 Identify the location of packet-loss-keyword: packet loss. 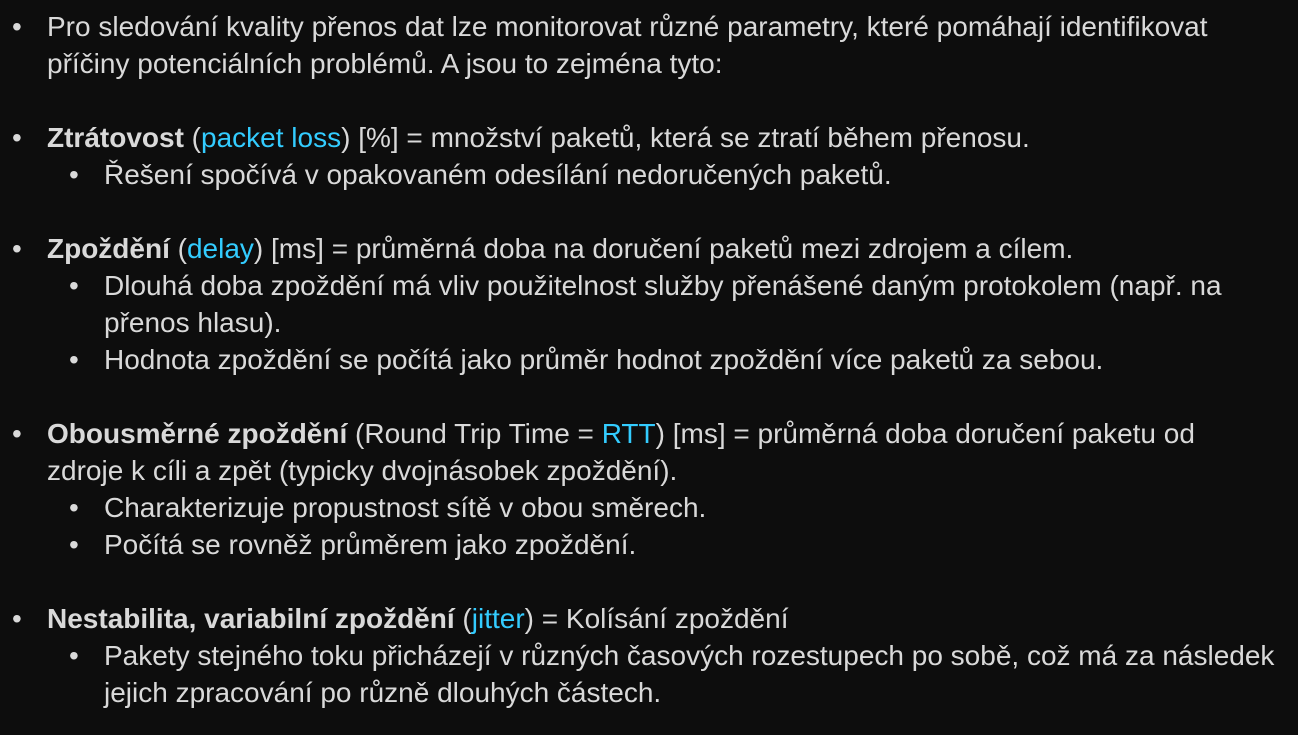
(271, 137).